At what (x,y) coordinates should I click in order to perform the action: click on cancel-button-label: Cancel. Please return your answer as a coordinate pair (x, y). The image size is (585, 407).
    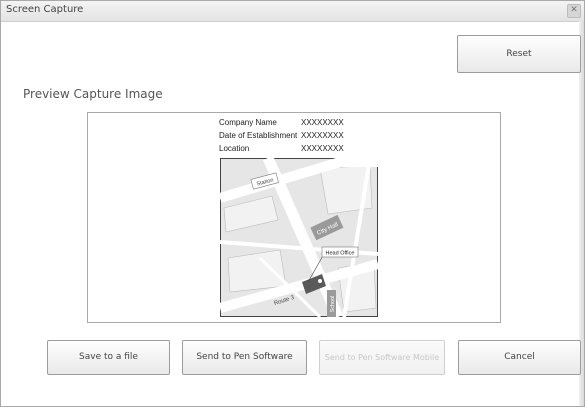
    Looking at the image, I should click on (519, 357).